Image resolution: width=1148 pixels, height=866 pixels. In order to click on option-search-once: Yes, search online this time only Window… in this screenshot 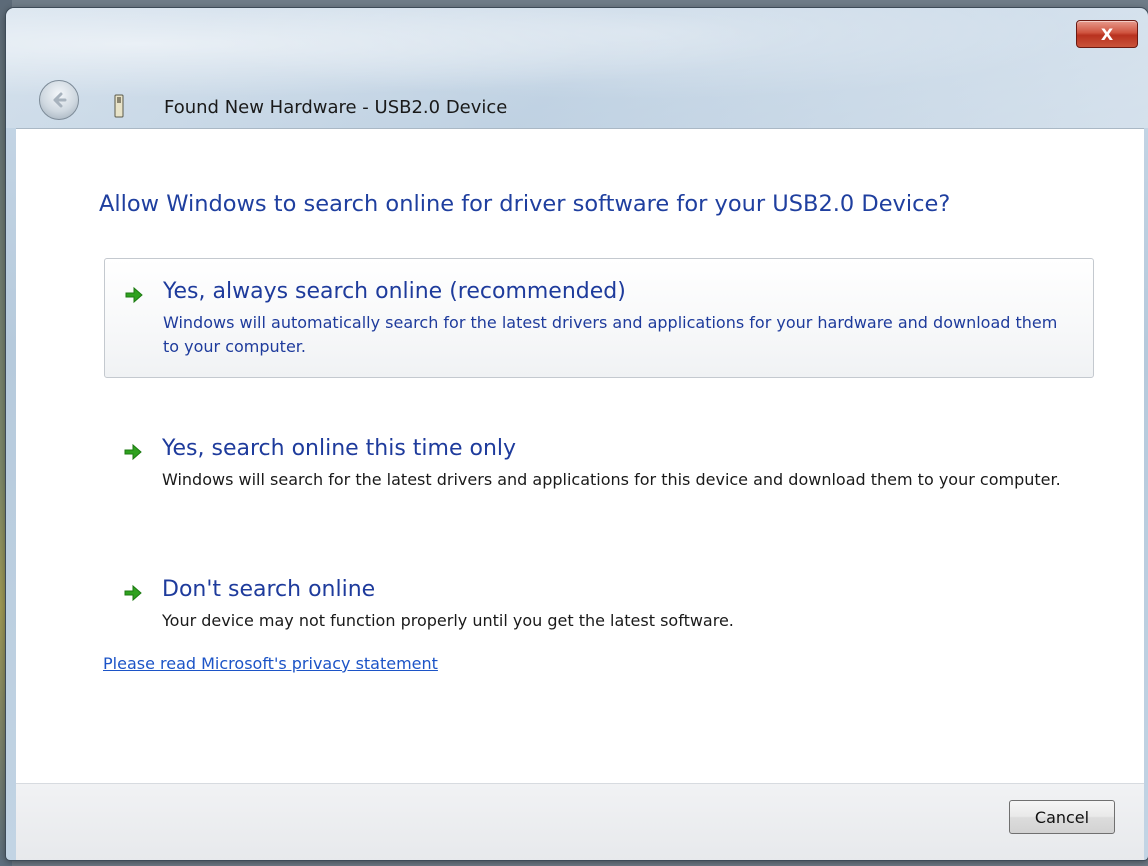, I will do `click(599, 463)`.